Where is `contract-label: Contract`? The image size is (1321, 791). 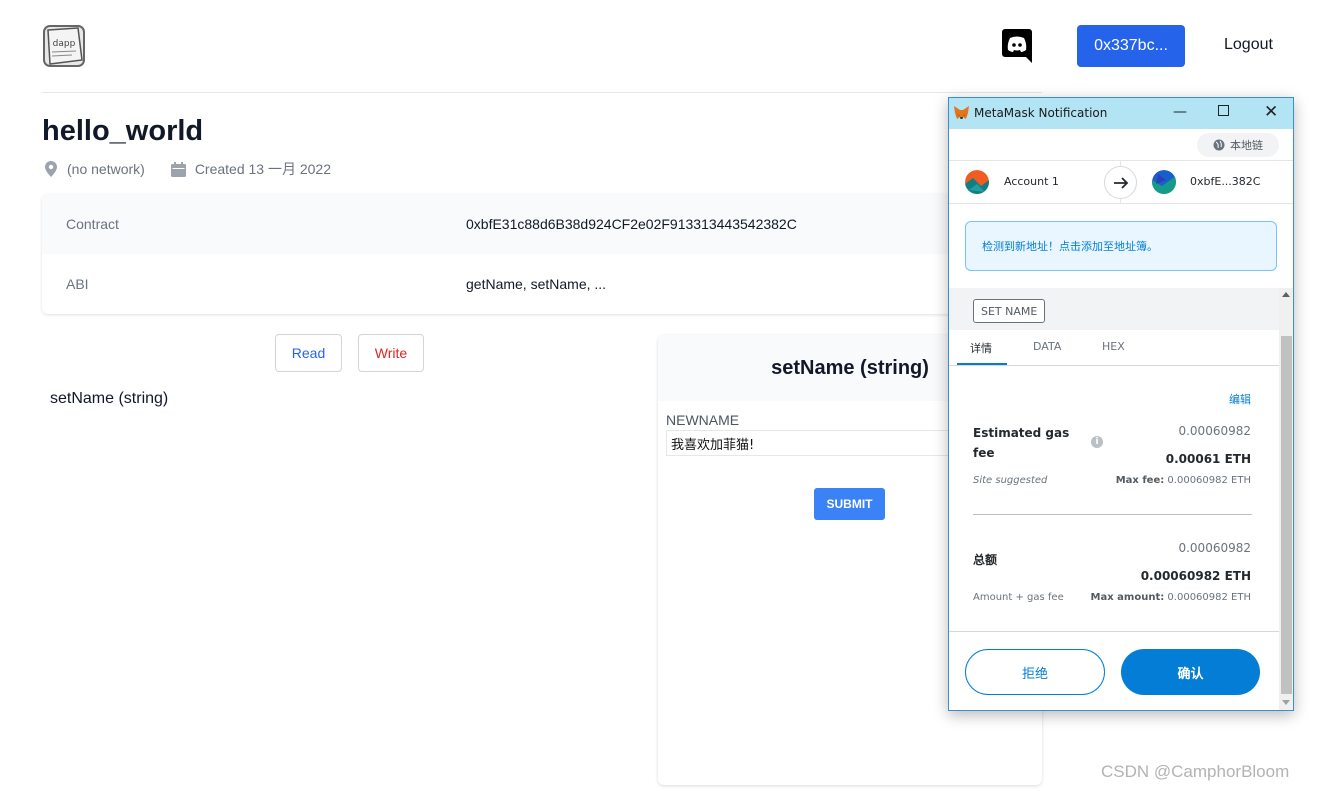 contract-label: Contract is located at coordinates (92, 224).